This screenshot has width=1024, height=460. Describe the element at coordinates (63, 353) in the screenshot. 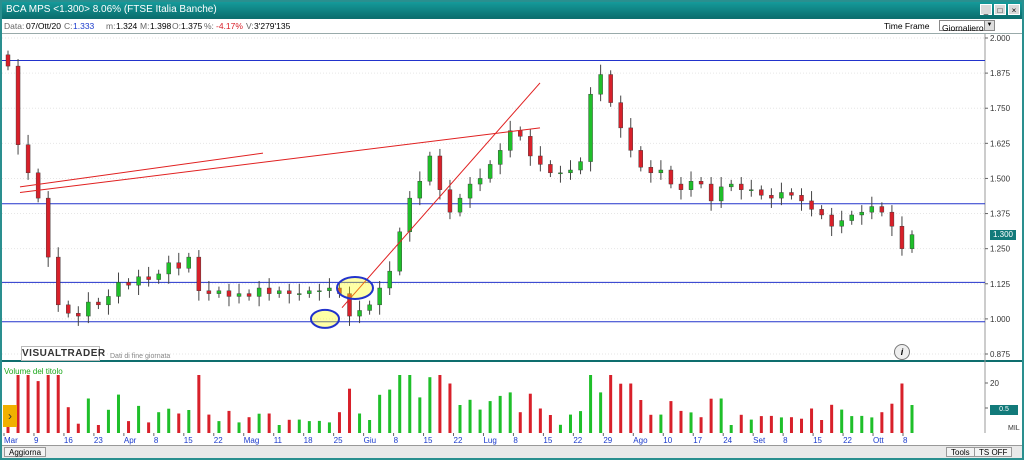

I see `visualtrader-logo: VISUALTRADER` at that location.